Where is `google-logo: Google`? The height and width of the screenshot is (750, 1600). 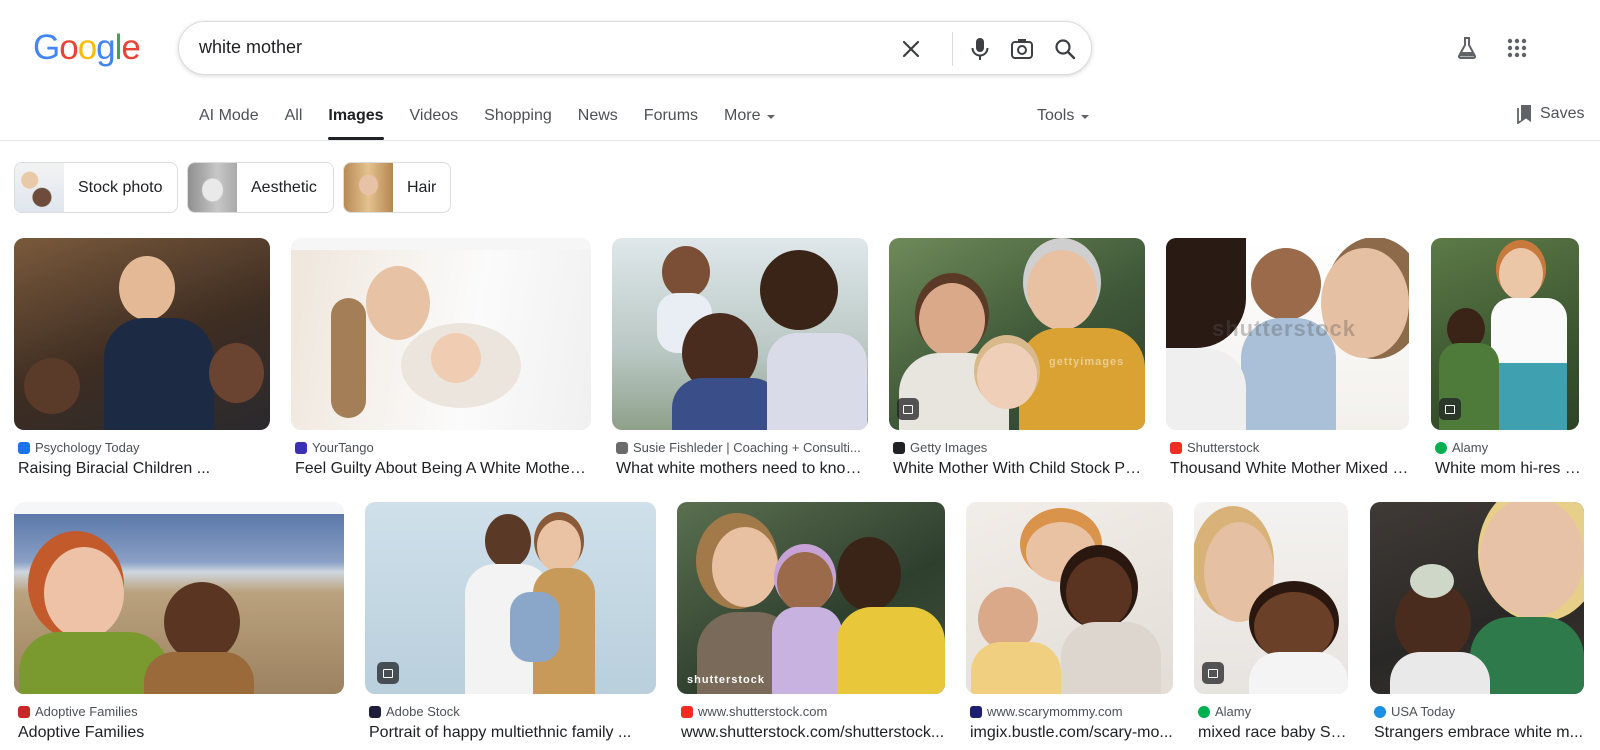 google-logo: Google is located at coordinates (87, 48).